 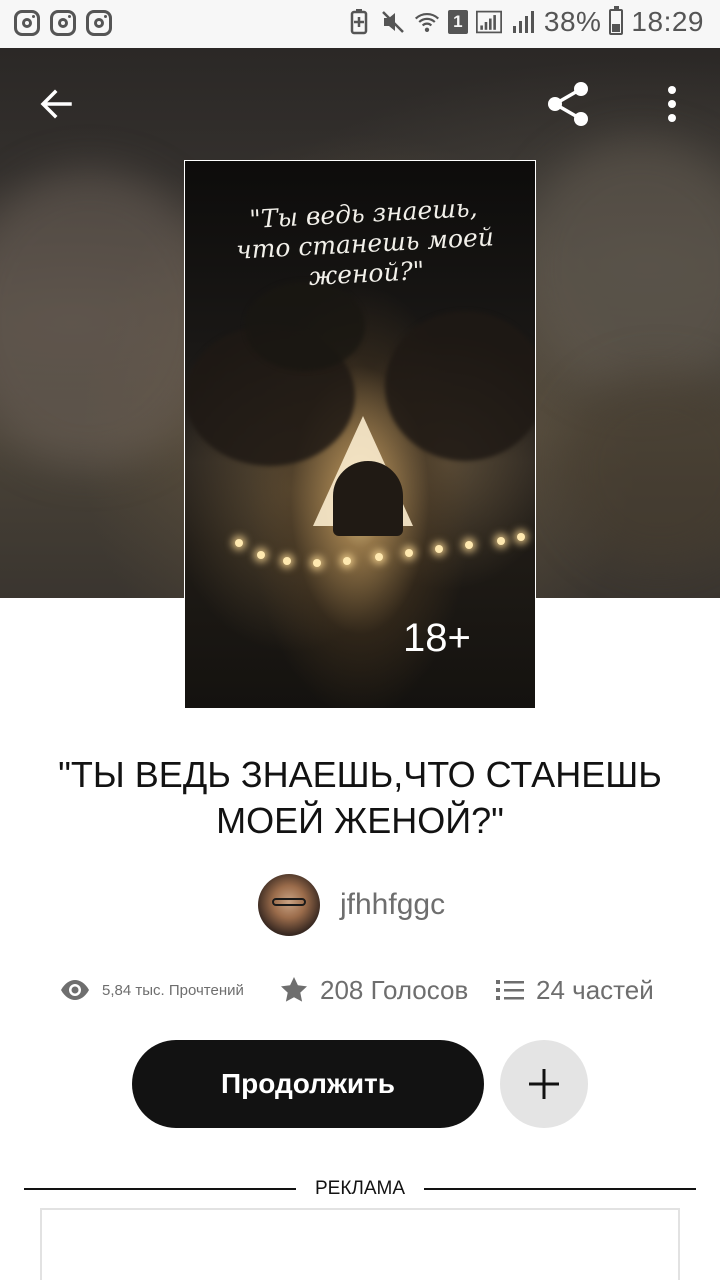 What do you see at coordinates (488, 22) in the screenshot?
I see `signal-icon` at bounding box center [488, 22].